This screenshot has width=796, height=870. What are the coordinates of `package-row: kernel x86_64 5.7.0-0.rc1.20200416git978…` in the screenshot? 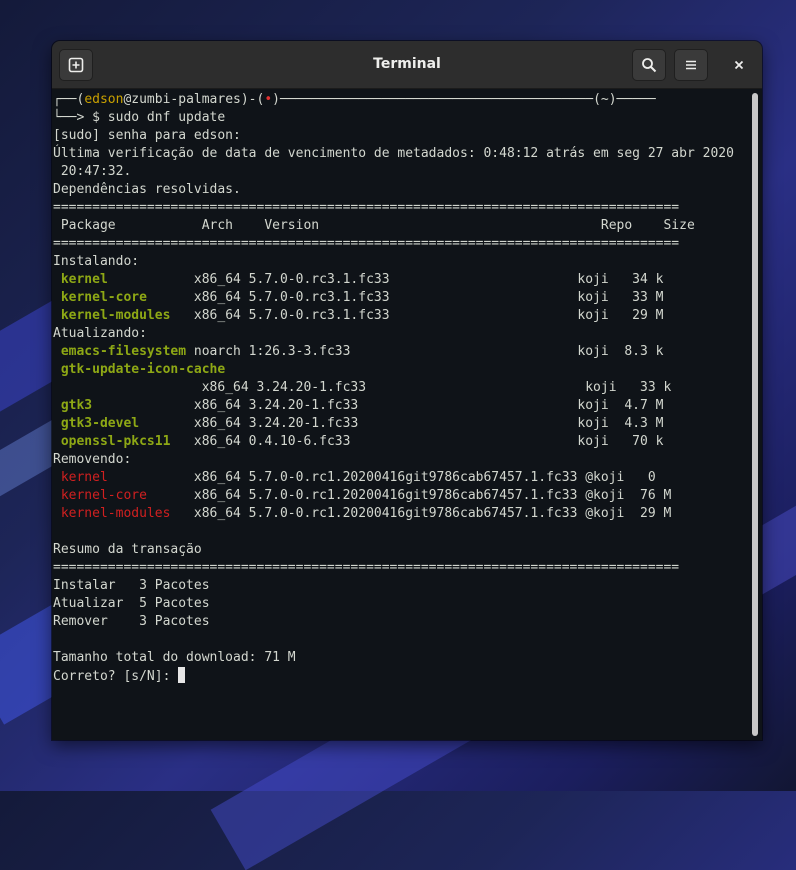 It's located at (358, 477).